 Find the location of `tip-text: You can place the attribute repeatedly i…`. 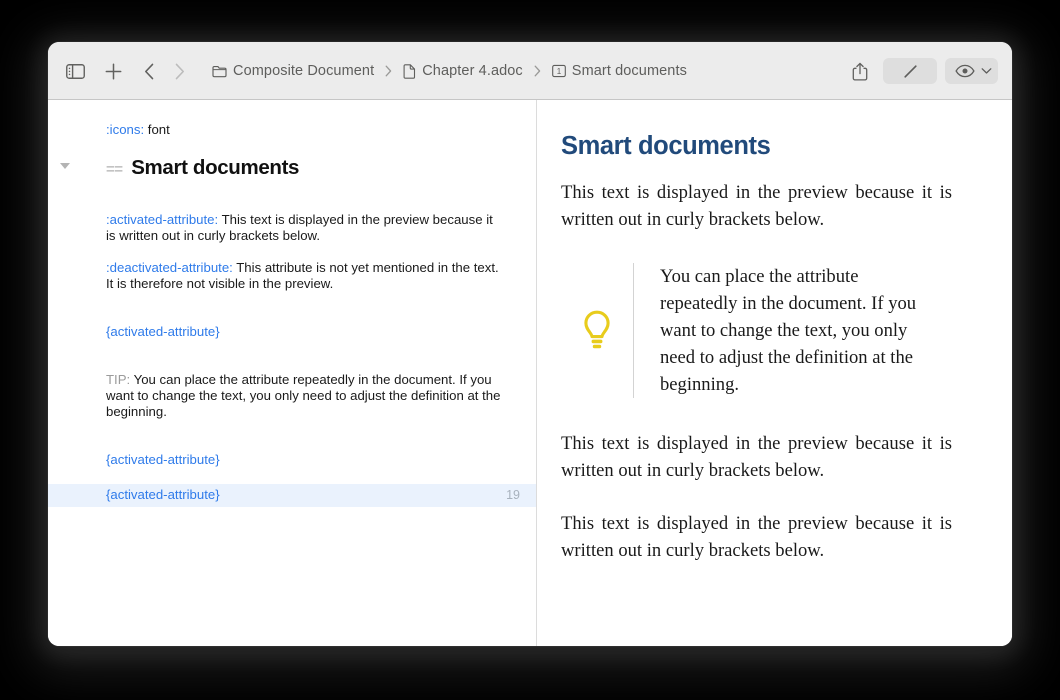

tip-text: You can place the attribute repeatedly i… is located at coordinates (303, 395).